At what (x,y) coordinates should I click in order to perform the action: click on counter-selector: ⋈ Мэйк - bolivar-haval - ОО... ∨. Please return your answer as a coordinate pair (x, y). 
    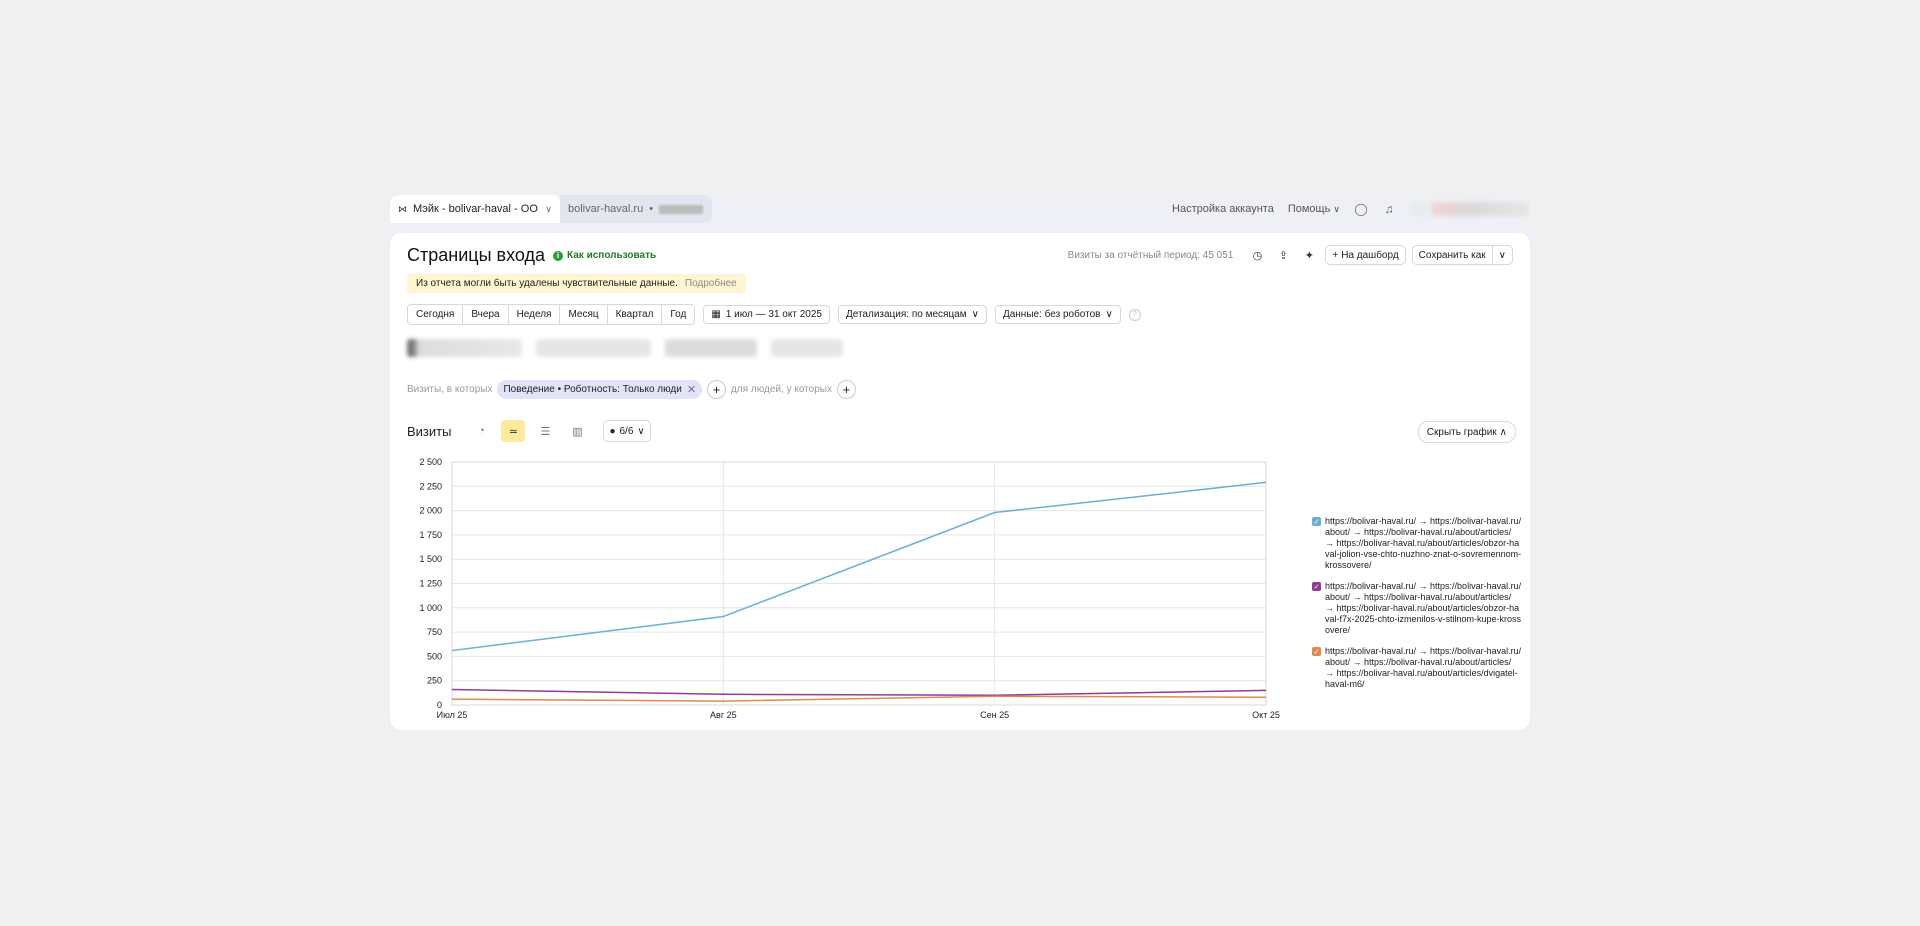
    Looking at the image, I should click on (475, 209).